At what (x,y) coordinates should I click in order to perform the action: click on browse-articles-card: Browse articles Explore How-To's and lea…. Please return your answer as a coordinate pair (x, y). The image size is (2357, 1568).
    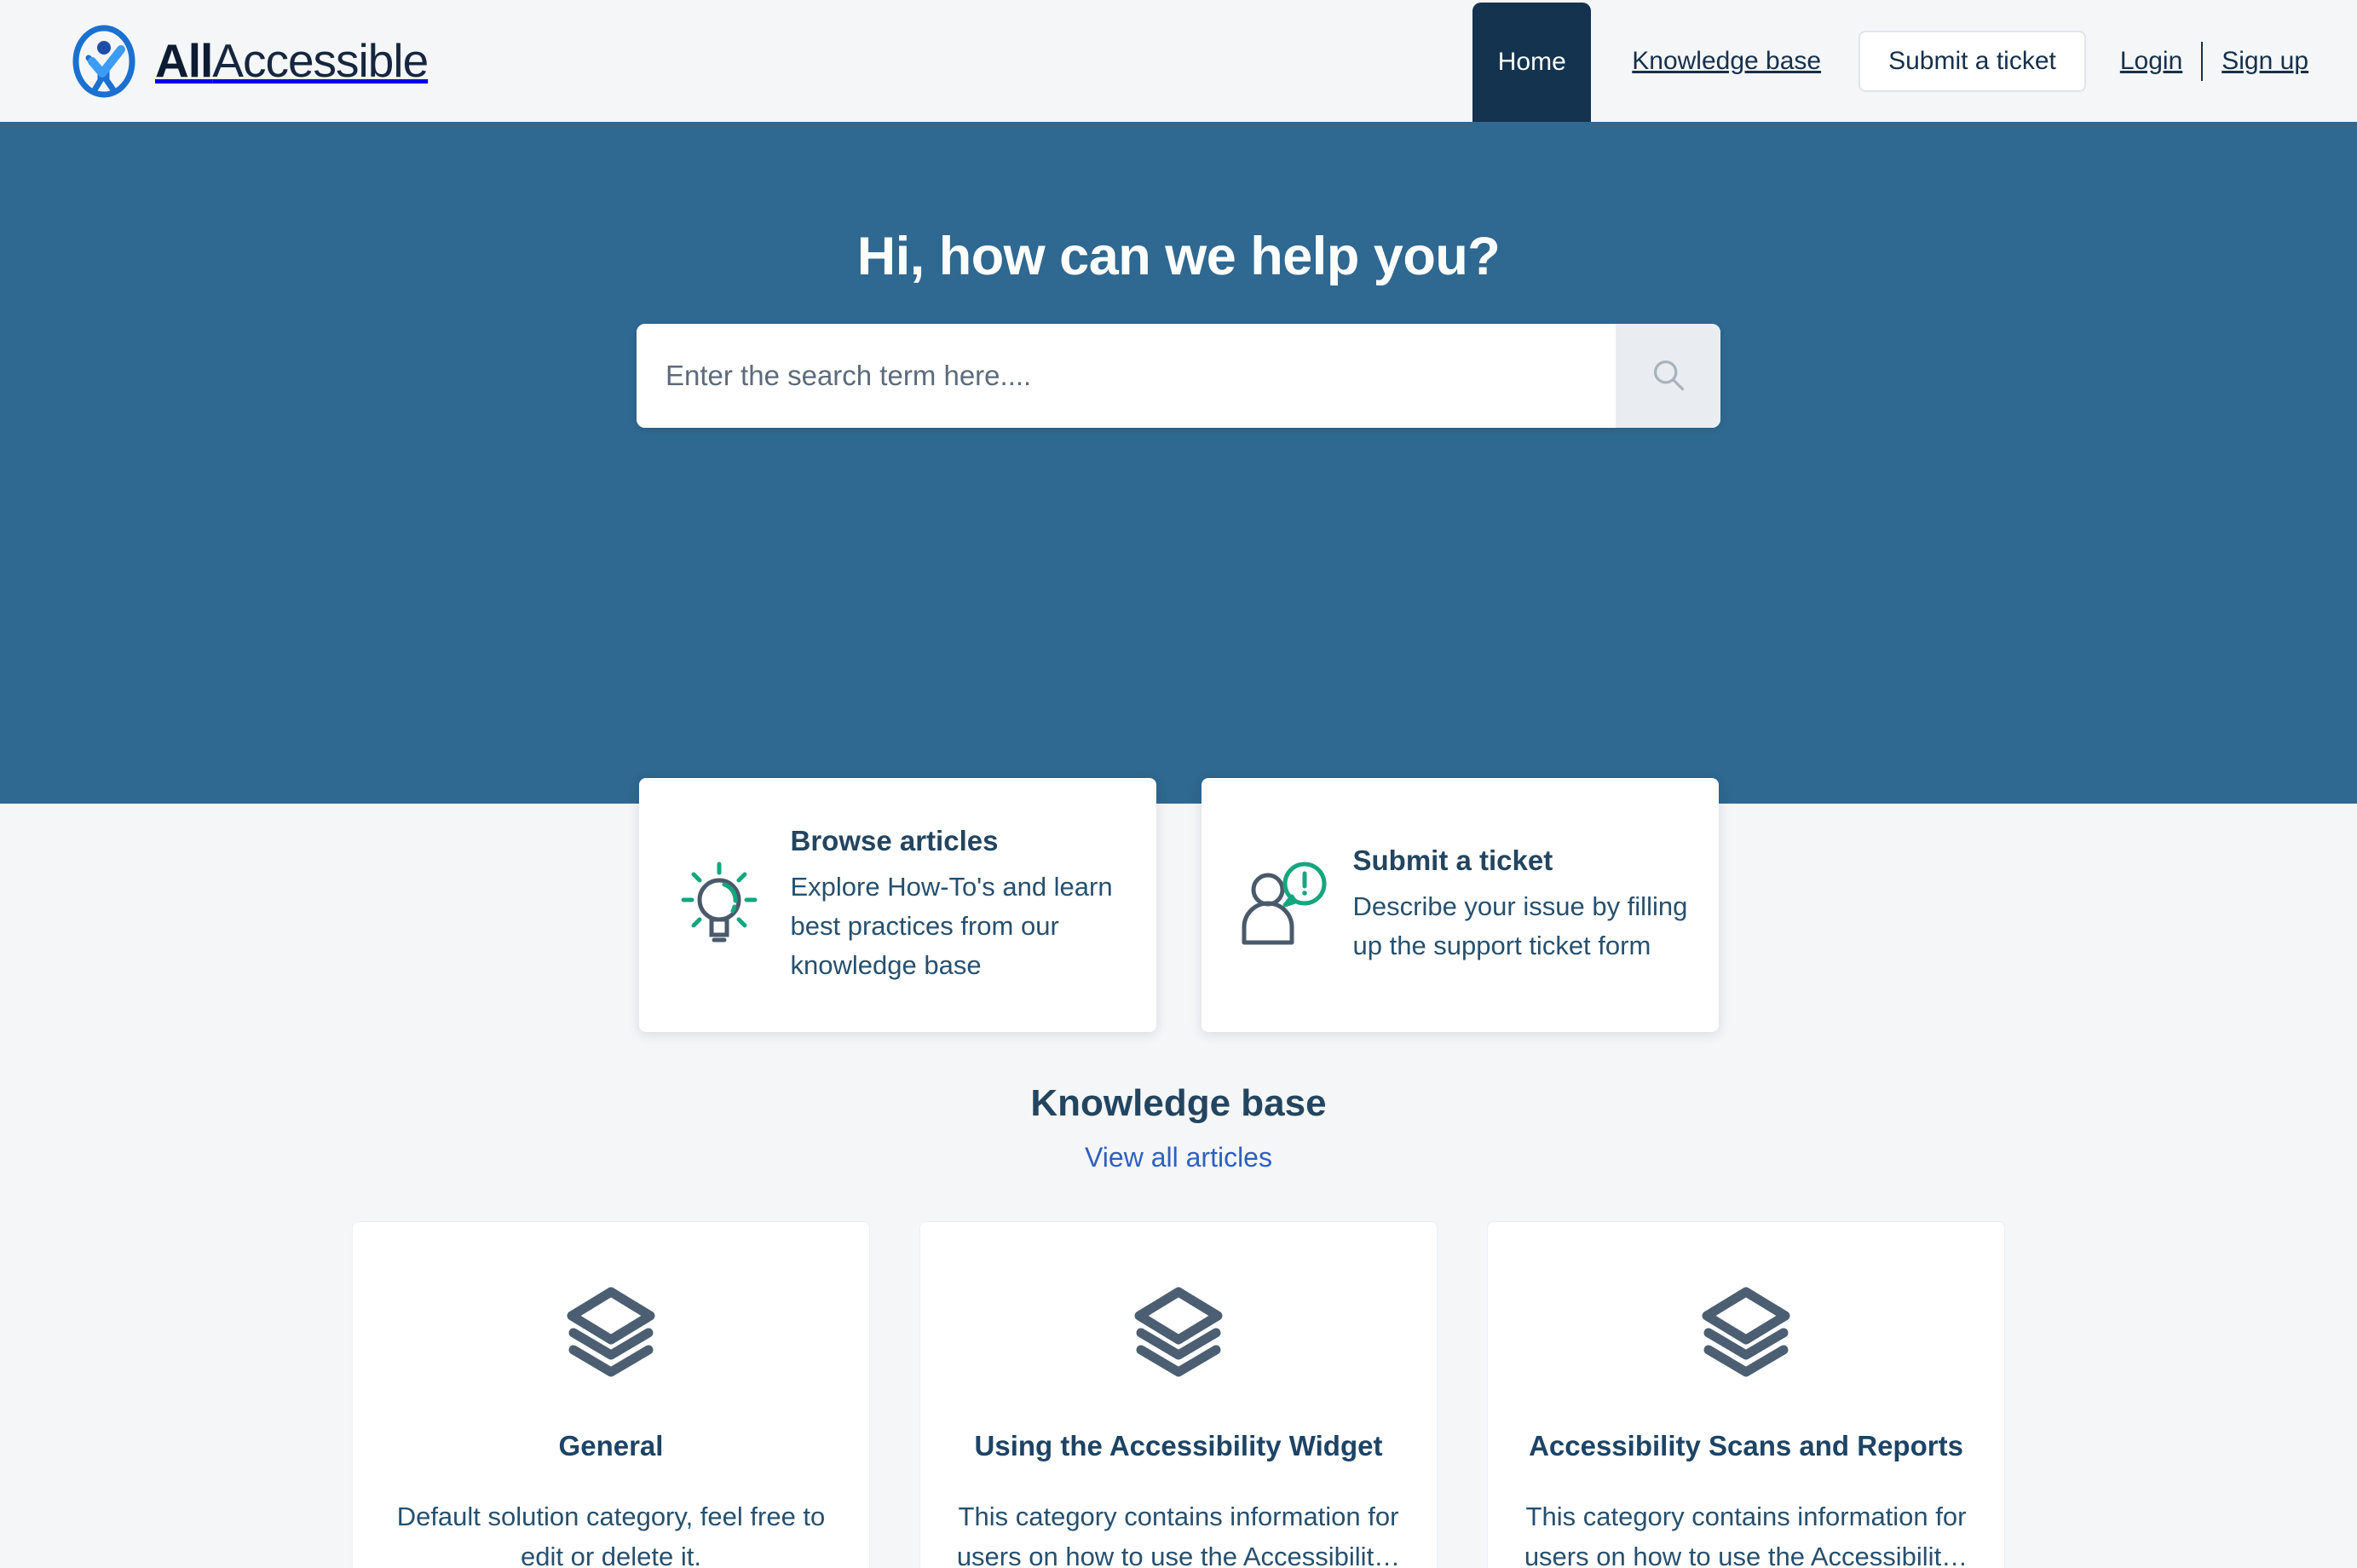
    Looking at the image, I should click on (897, 905).